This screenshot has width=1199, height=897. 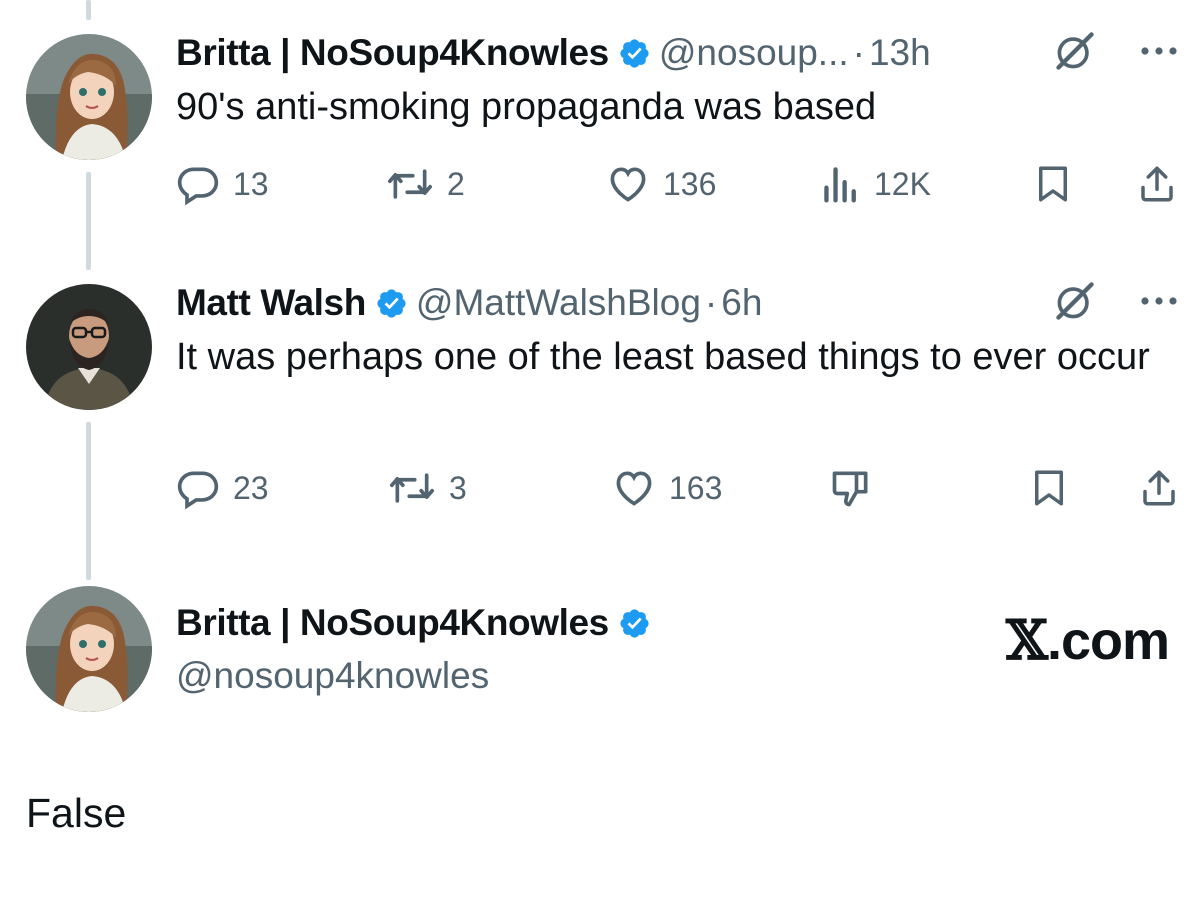 I want to click on dislike-icon, so click(x=851, y=488).